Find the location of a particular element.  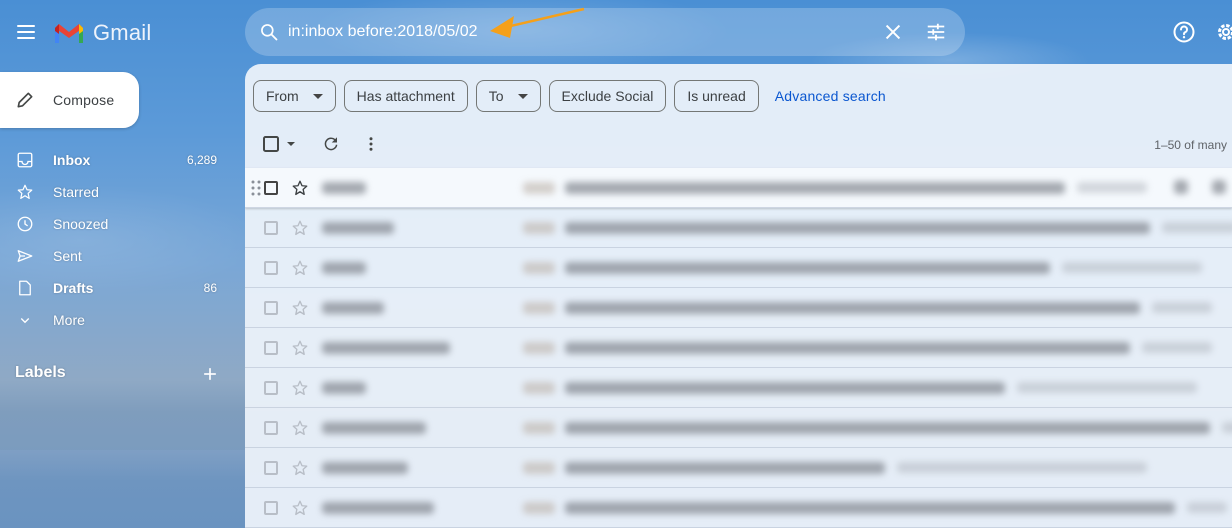

draft-icon is located at coordinates (25, 288).